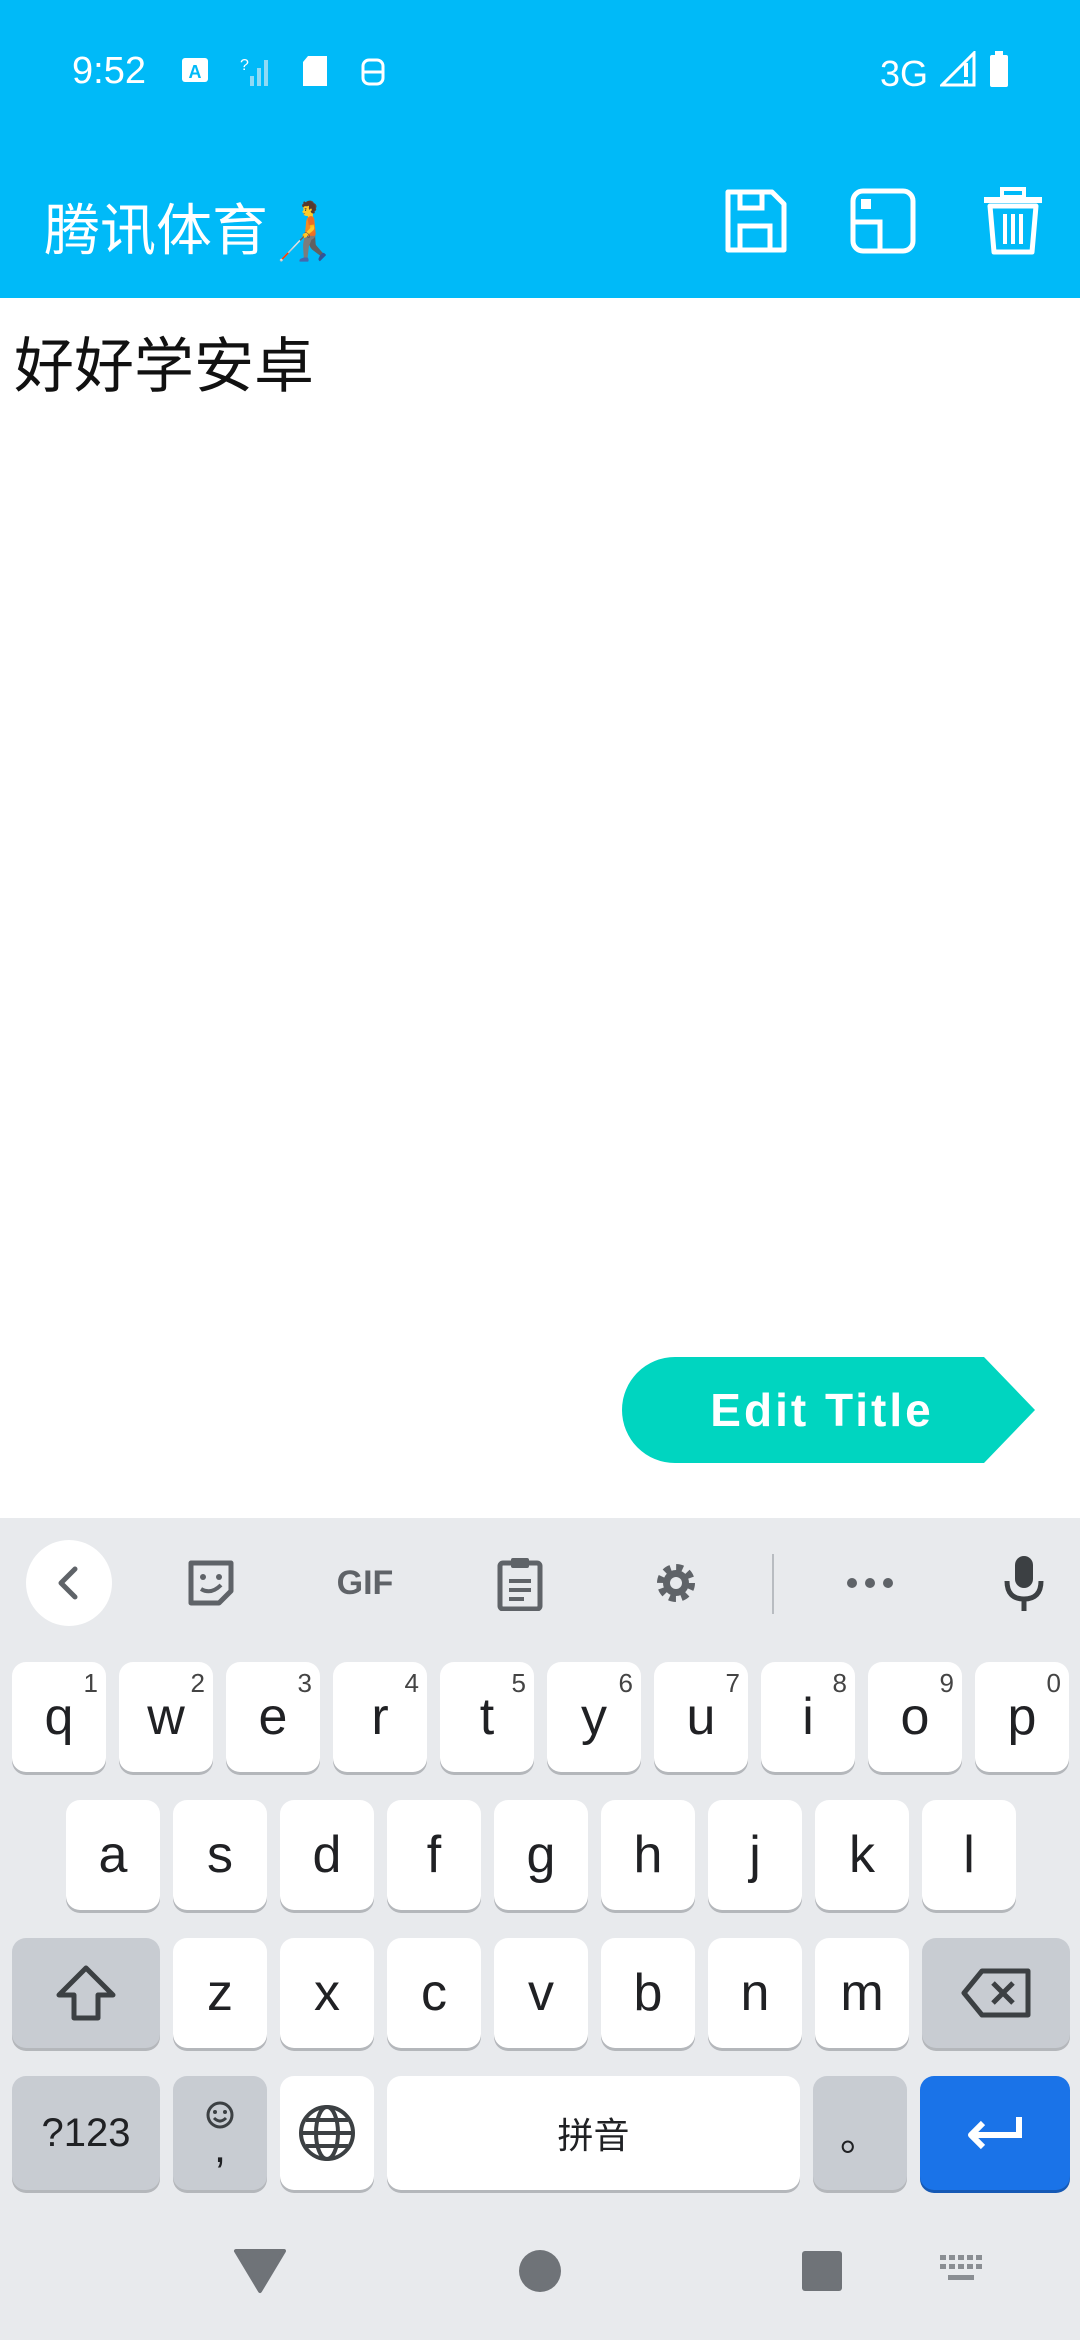 The width and height of the screenshot is (1080, 2340). Describe the element at coordinates (541, 1855) in the screenshot. I see `key-g: g` at that location.